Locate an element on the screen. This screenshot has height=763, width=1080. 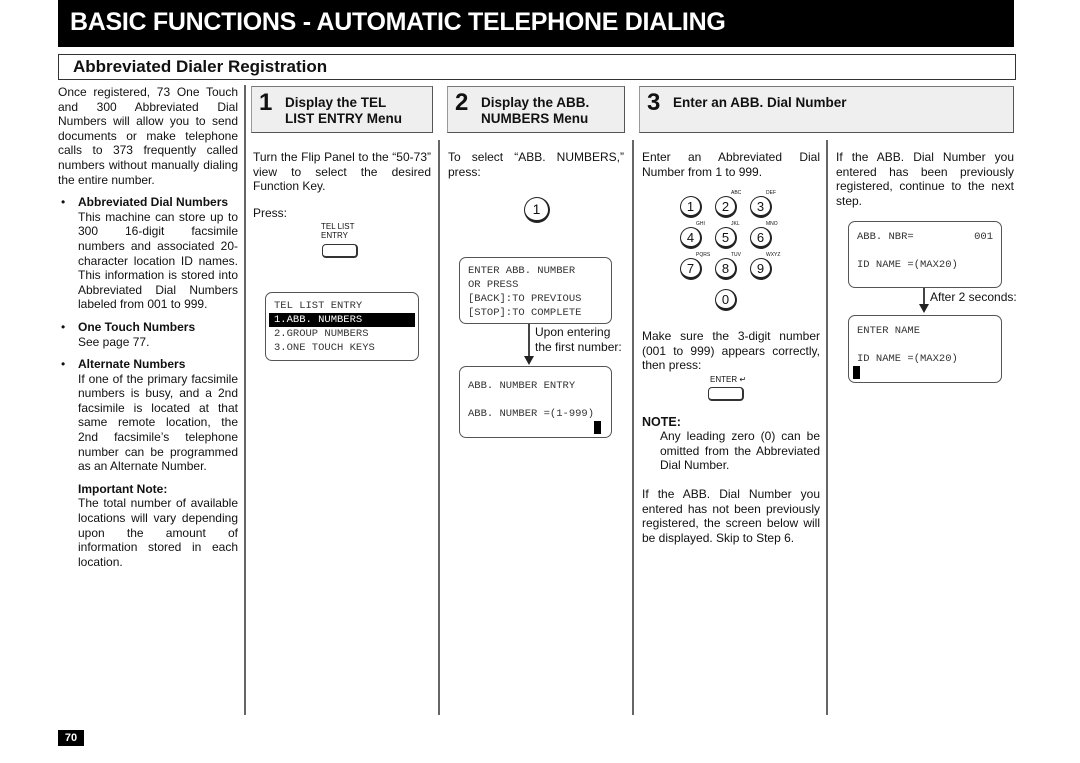
lcd-line: ENTER NAME is located at coordinates (889, 331).